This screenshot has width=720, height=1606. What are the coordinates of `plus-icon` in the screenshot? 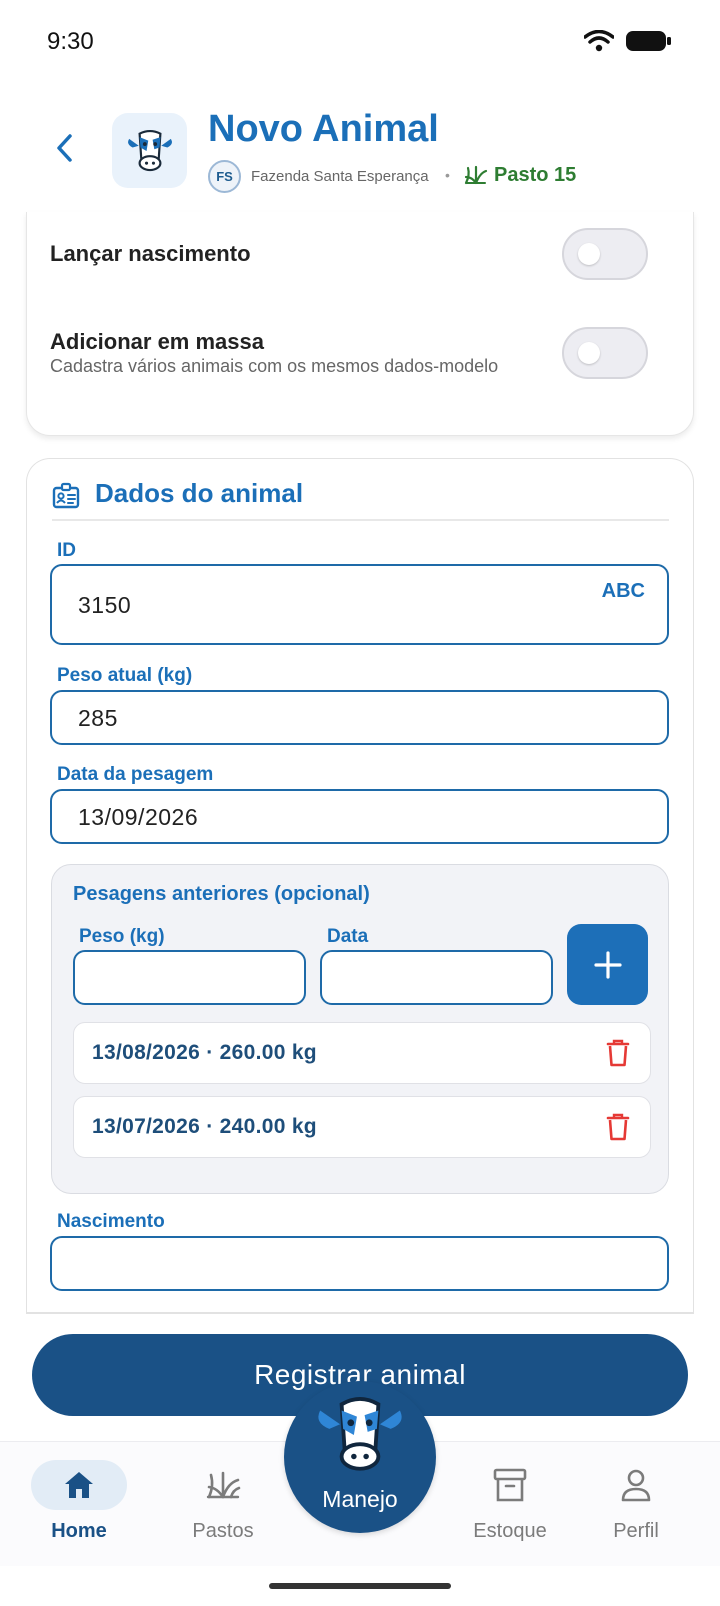 It's located at (607, 964).